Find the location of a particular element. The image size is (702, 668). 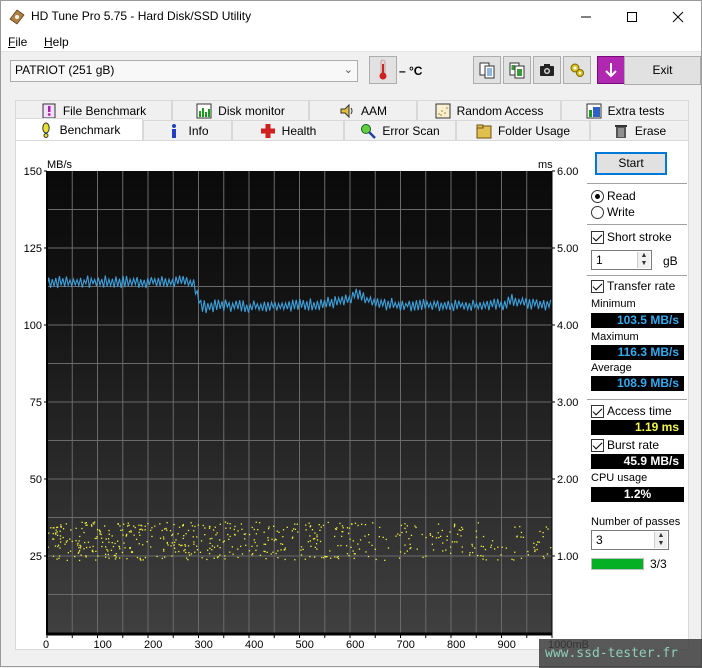

passes-spinner: 3 ▲ ▼ is located at coordinates (630, 540).